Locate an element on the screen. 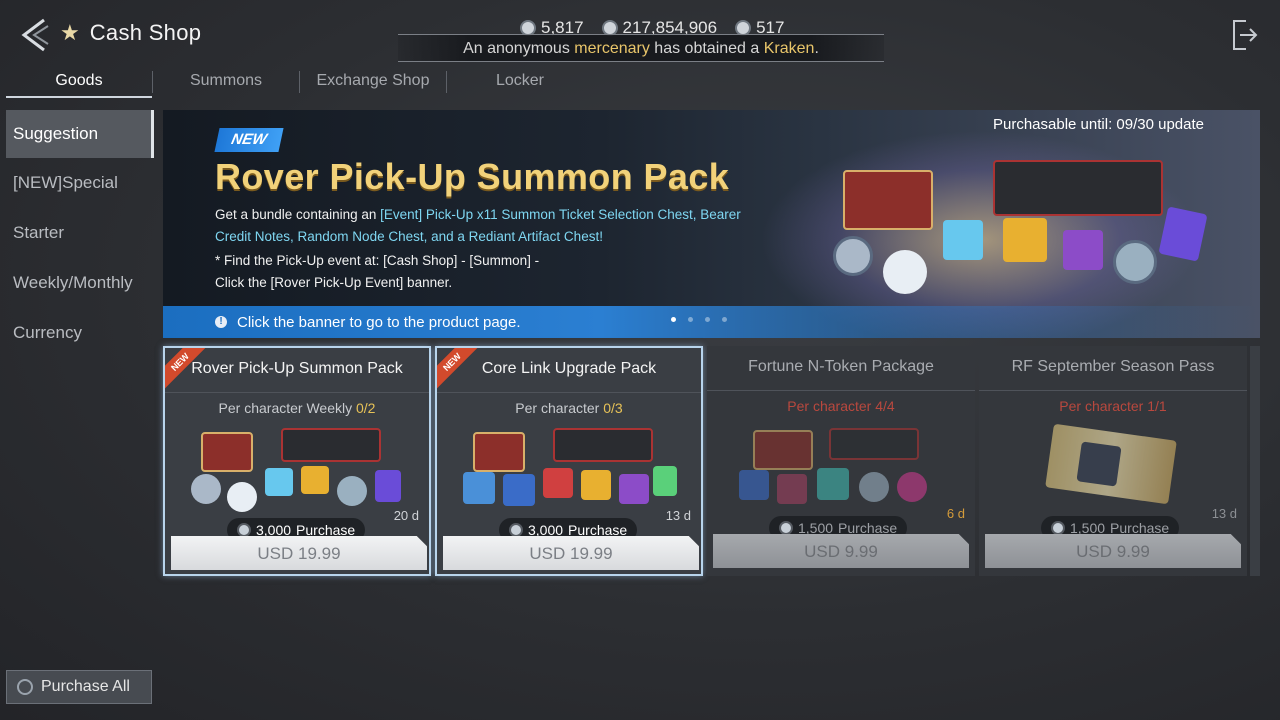 This screenshot has width=1280, height=720. product-name: Fortune N-Token Package is located at coordinates (841, 366).